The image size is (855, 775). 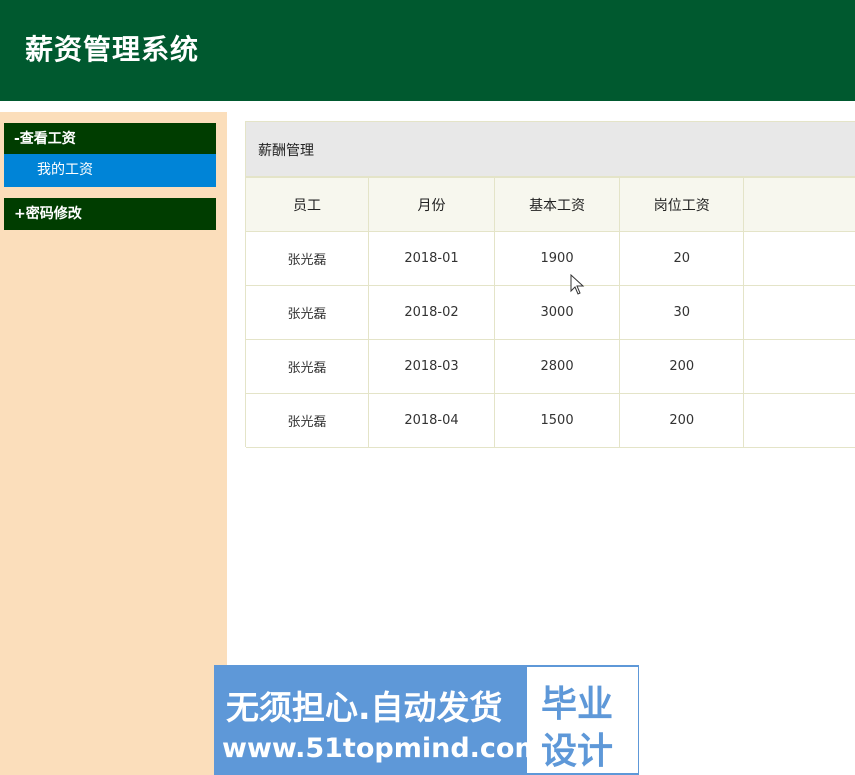 I want to click on cell-month: 2018-01, so click(x=431, y=258).